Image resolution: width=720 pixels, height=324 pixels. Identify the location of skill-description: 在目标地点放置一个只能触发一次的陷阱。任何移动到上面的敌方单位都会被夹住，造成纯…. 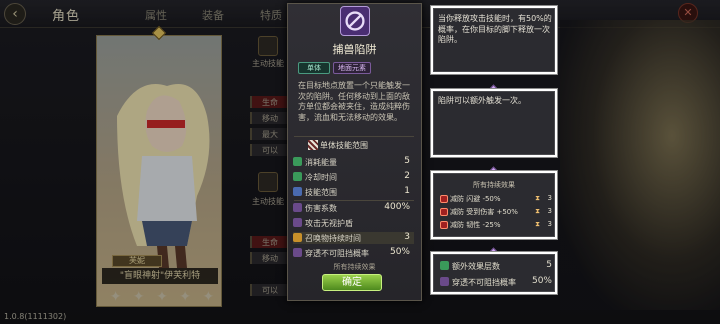
(354, 101).